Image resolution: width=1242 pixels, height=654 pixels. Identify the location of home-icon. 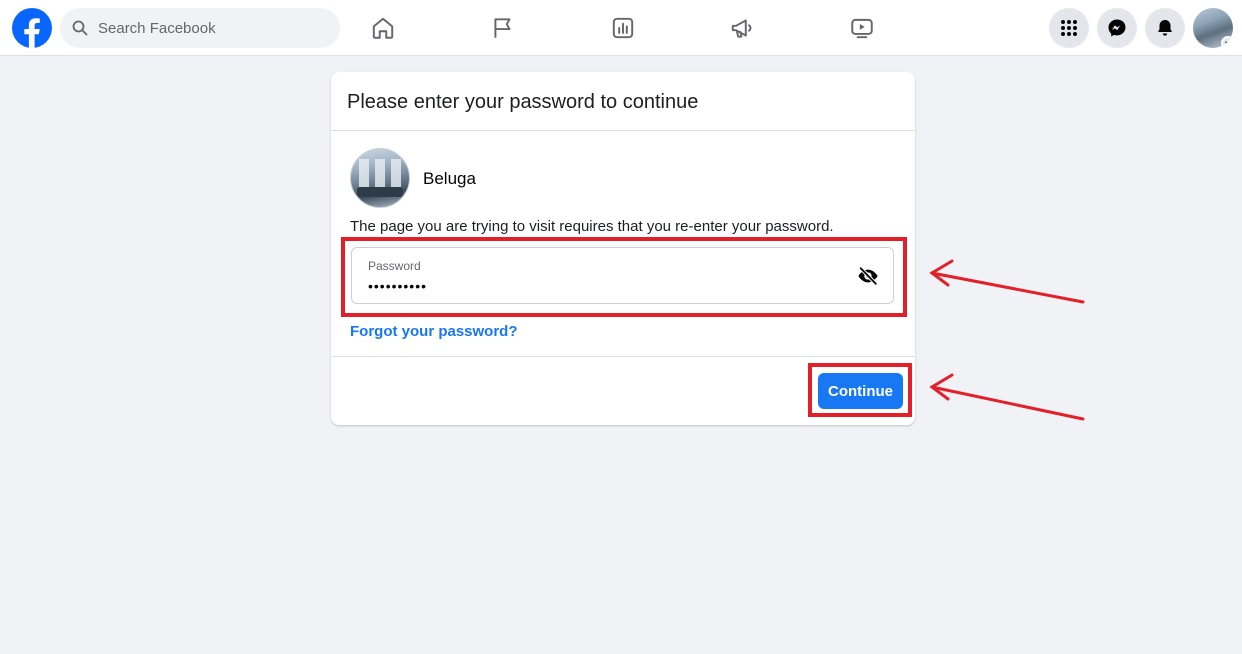
(383, 28).